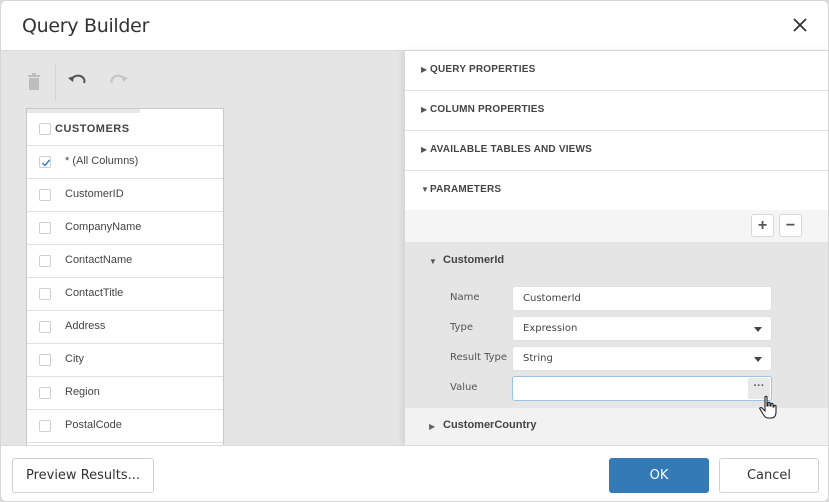 Image resolution: width=829 pixels, height=502 pixels. I want to click on prop-row-name: Name CustomerId, so click(616, 299).